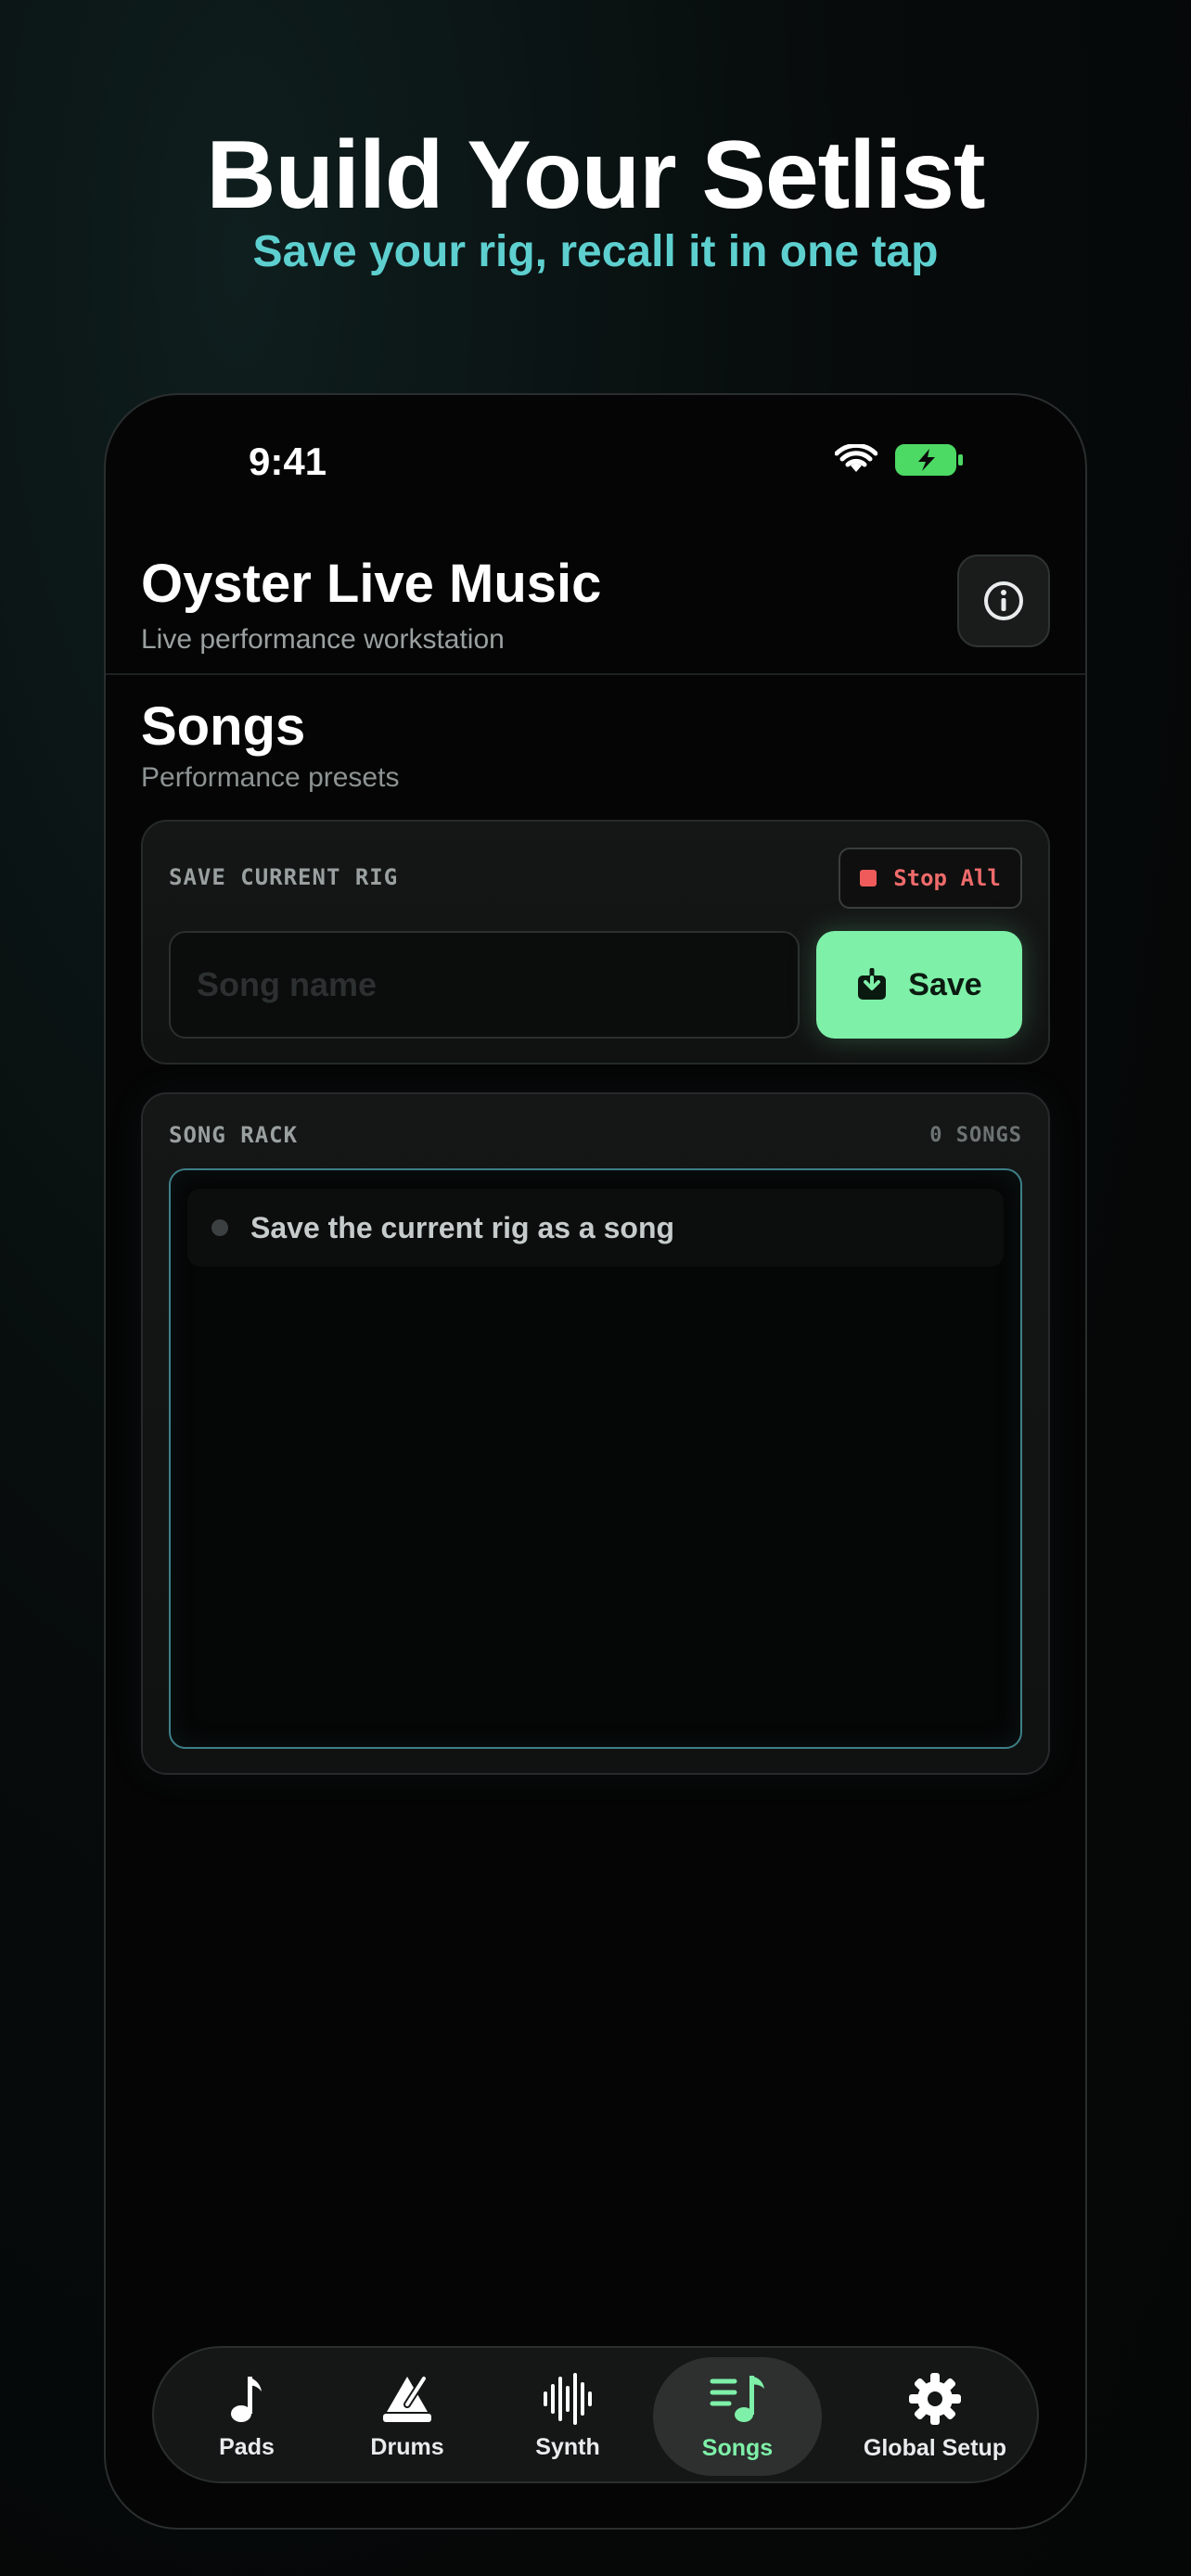 The height and width of the screenshot is (2576, 1191). What do you see at coordinates (484, 985) in the screenshot?
I see `song-name-input` at bounding box center [484, 985].